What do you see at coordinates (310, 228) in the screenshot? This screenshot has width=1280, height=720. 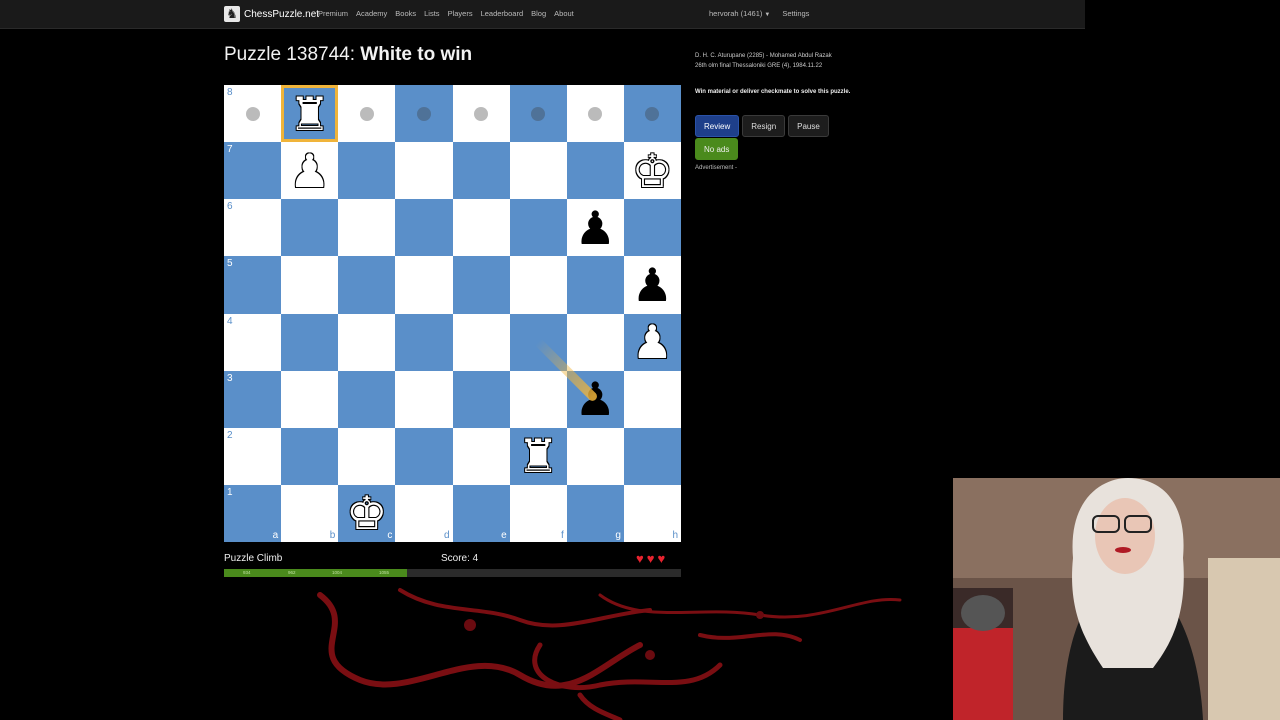 I see `square-b6` at bounding box center [310, 228].